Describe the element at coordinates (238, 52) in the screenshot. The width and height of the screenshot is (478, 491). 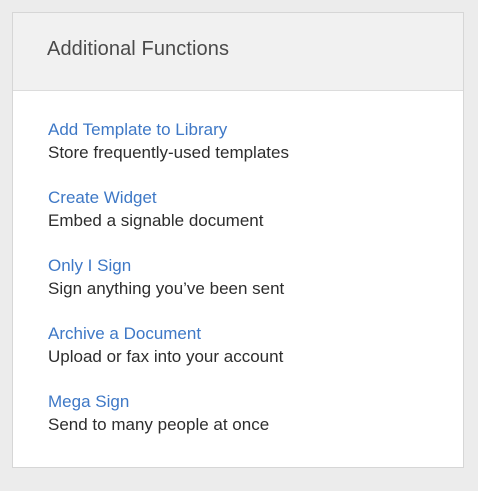
I see `panel-header: Additional Functions` at that location.